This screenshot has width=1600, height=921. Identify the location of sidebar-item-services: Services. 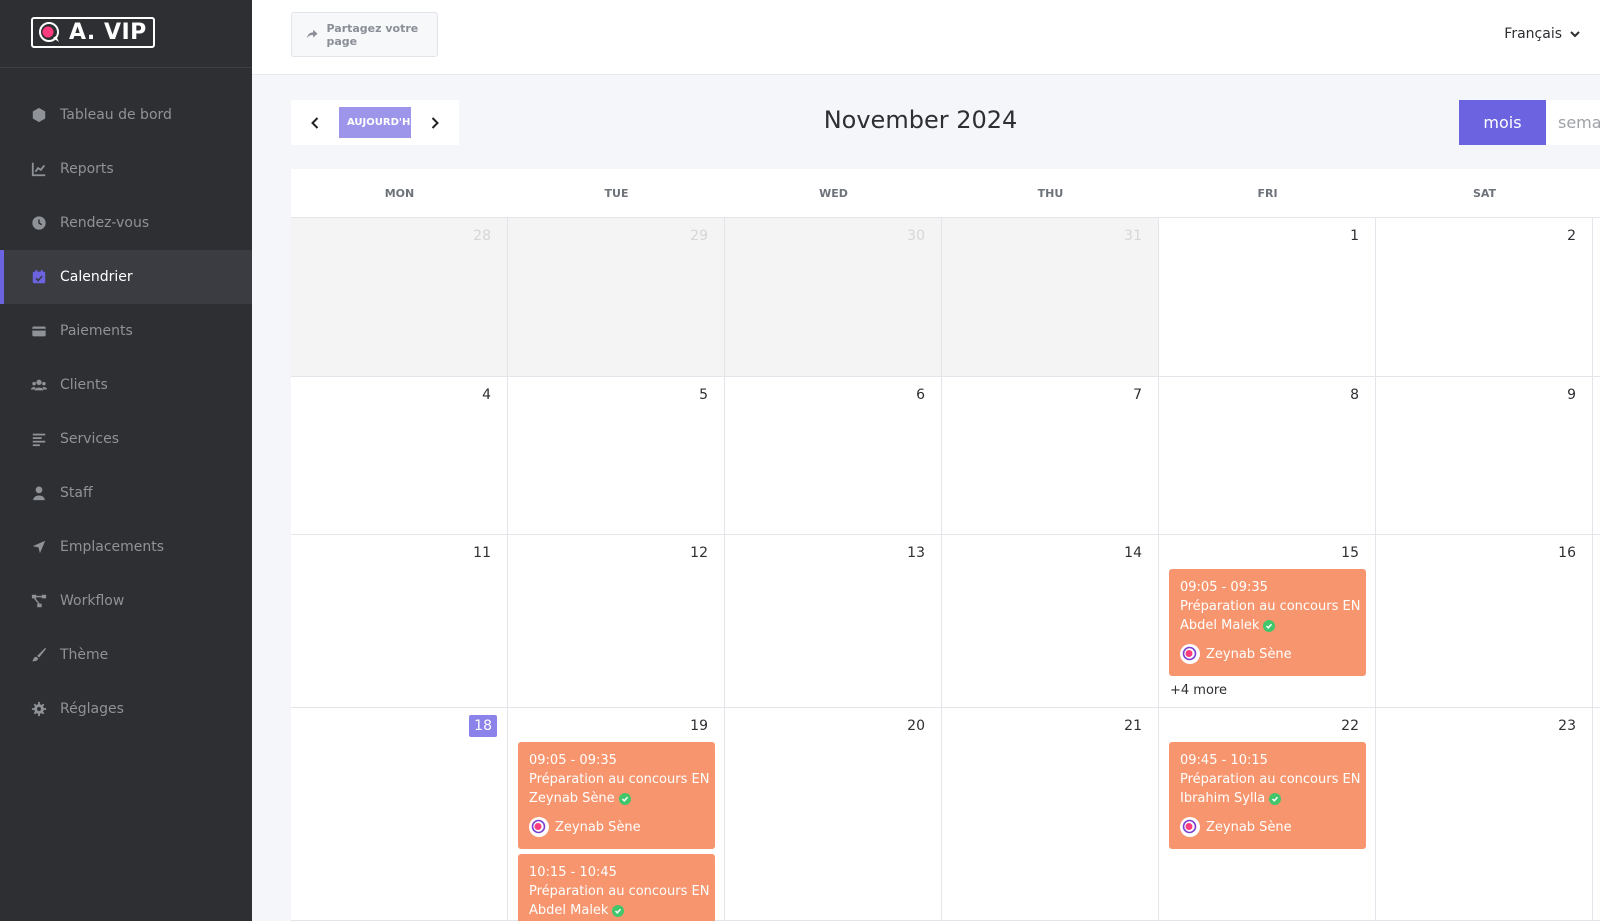
(126, 439).